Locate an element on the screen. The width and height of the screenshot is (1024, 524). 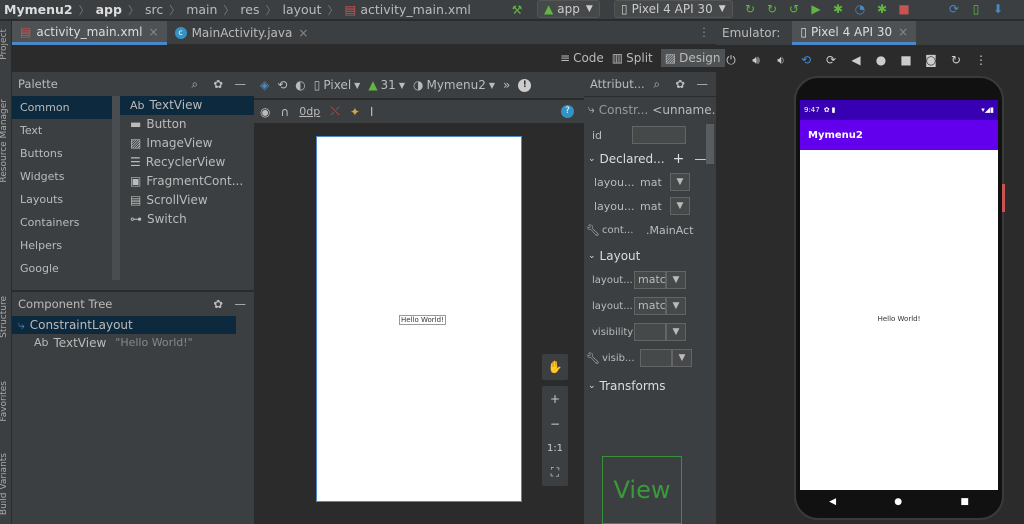
palette-item: ▨ ImageView is located at coordinates (187, 143).